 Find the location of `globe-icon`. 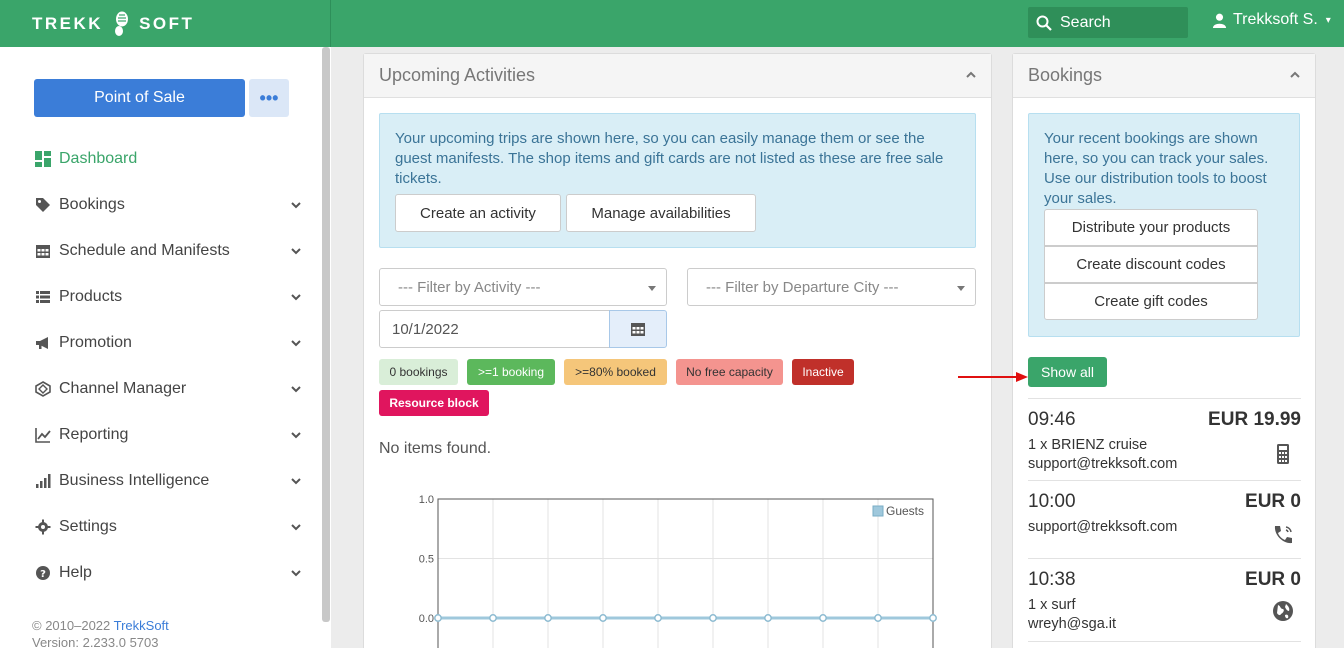

globe-icon is located at coordinates (1283, 611).